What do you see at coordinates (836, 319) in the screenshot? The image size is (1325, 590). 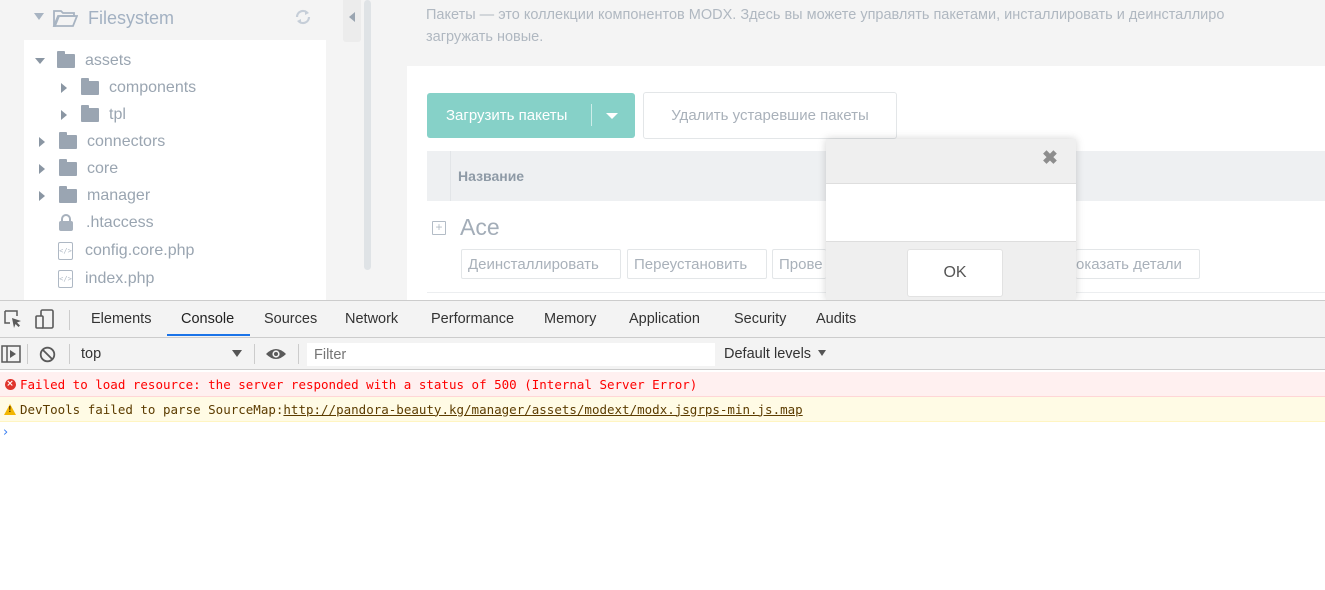 I see `tab-audits: Audits` at bounding box center [836, 319].